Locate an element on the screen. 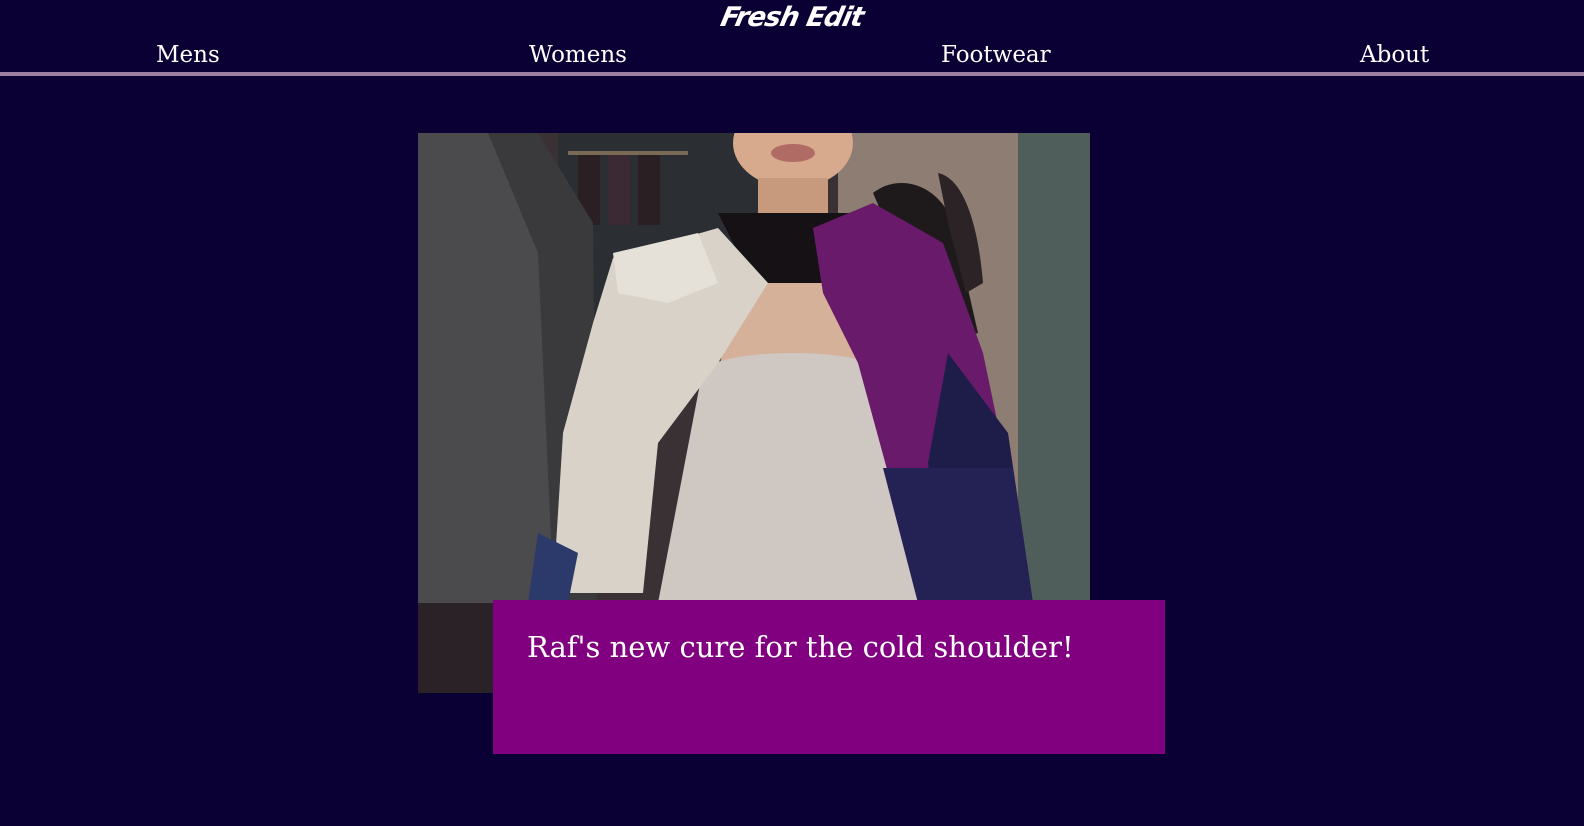 The height and width of the screenshot is (826, 1584). nav-item-footwear: Footwear is located at coordinates (996, 55).